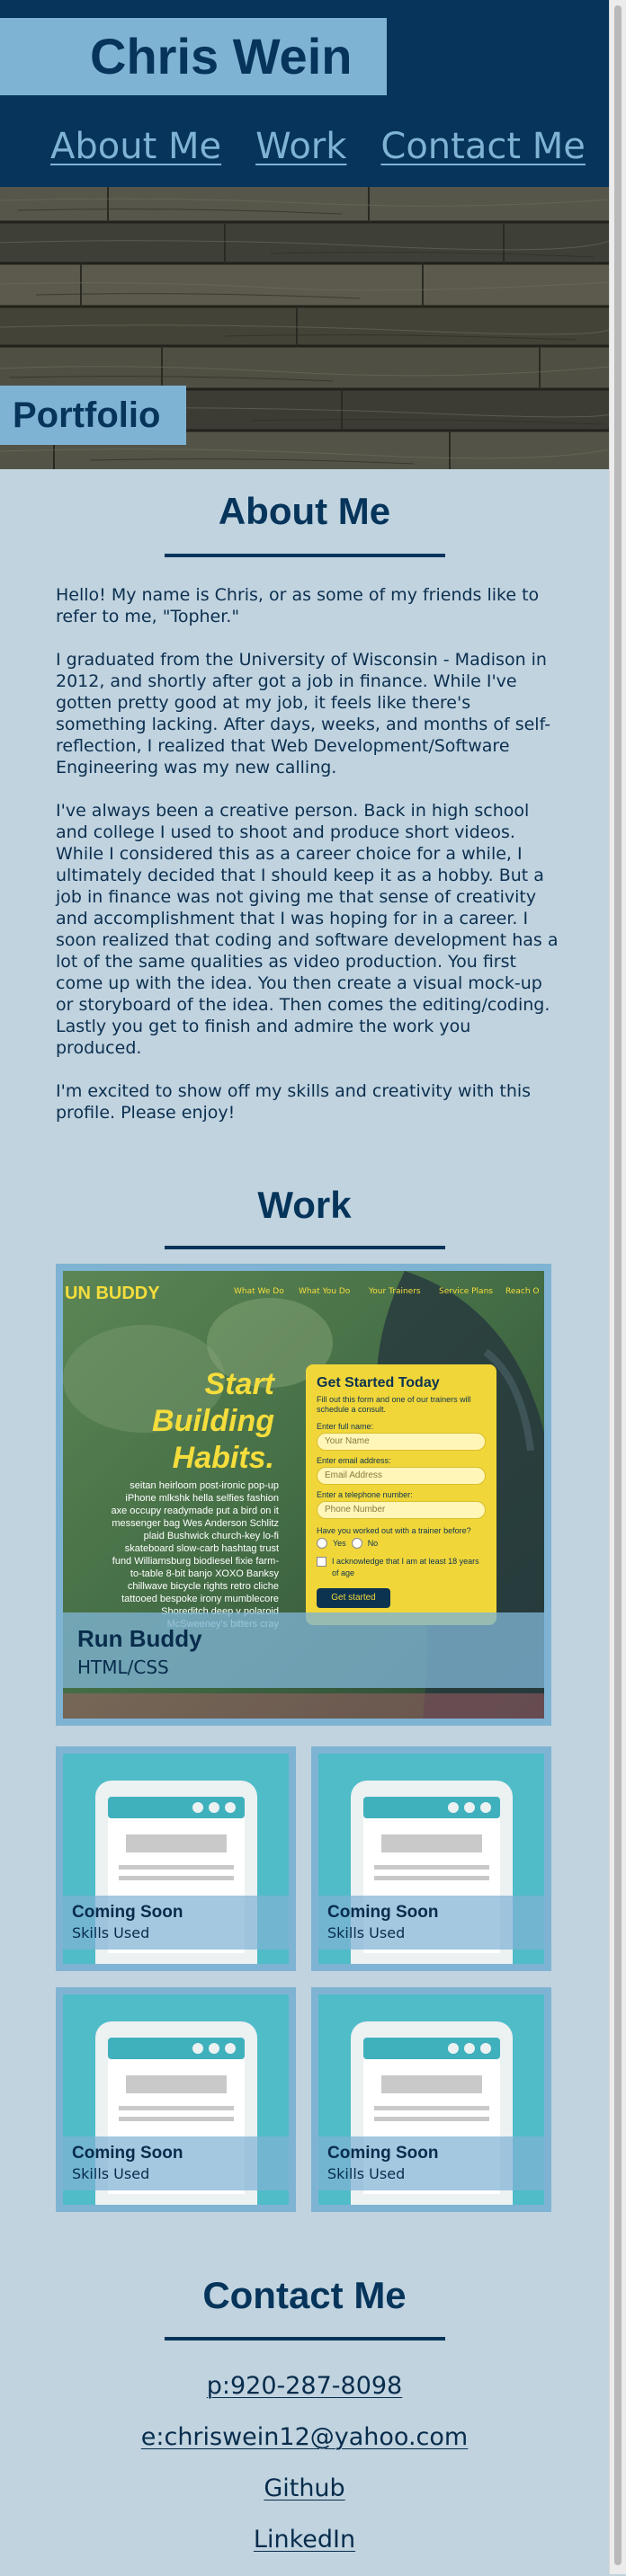 The width and height of the screenshot is (626, 2576). What do you see at coordinates (325, 1291) in the screenshot?
I see `run-buddy-nav-item: What You Do` at bounding box center [325, 1291].